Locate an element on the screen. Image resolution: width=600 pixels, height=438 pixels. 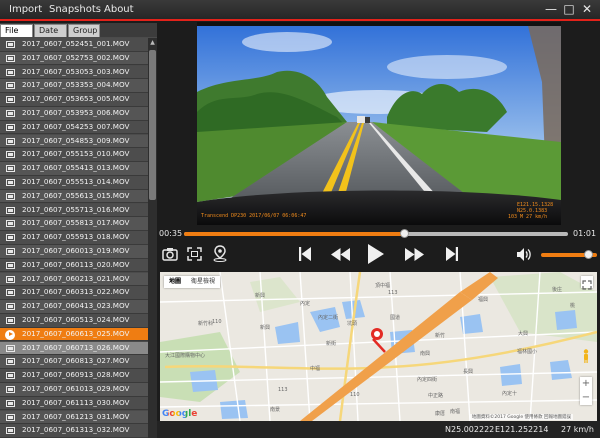
map-label: 國道 is located at coordinates (395, 318).